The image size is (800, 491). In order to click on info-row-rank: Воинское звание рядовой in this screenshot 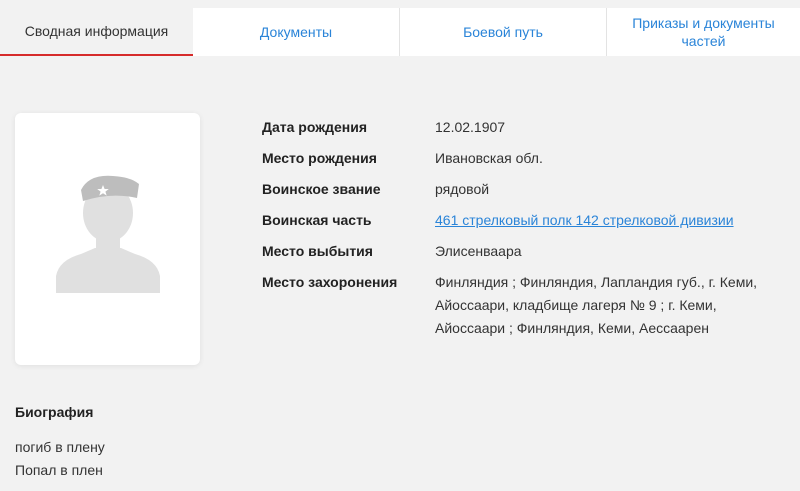, I will do `click(513, 189)`.